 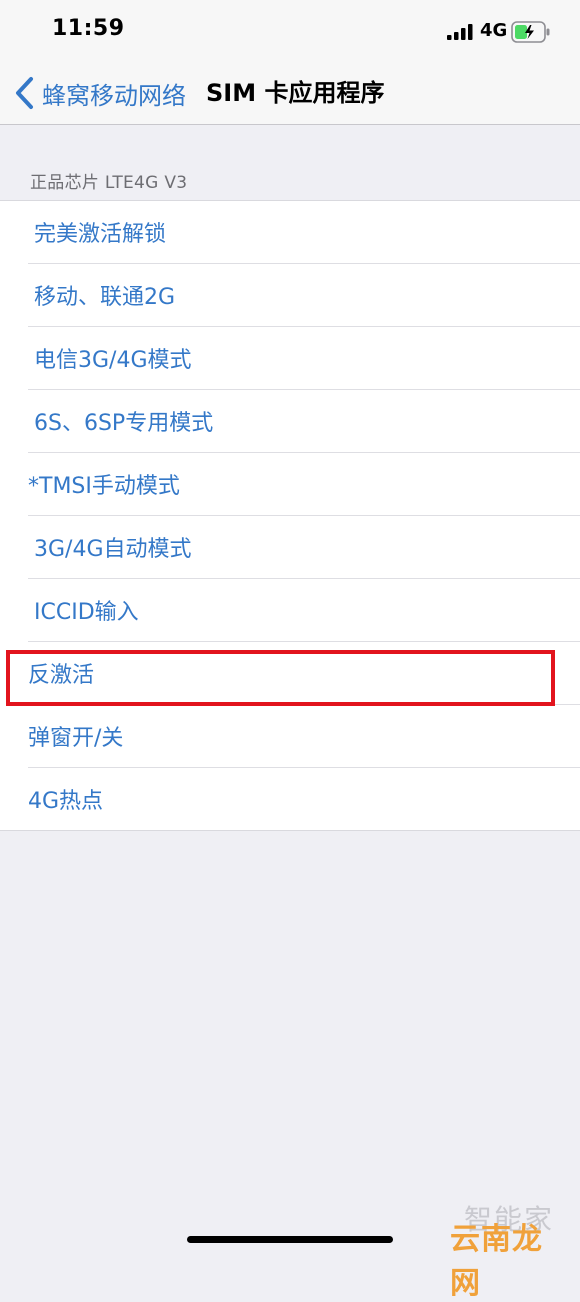 What do you see at coordinates (496, 1261) in the screenshot?
I see `watermark-bottom-text: 云南龙网` at bounding box center [496, 1261].